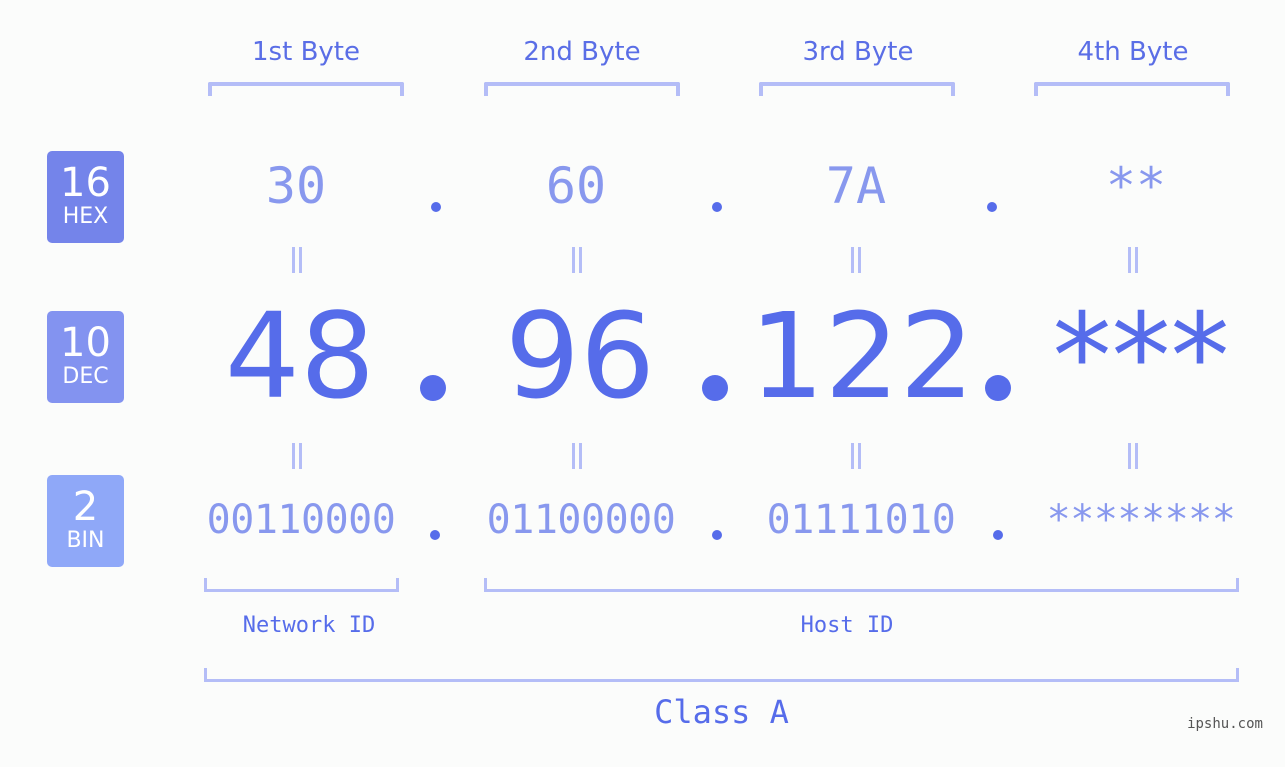 This screenshot has height=767, width=1285. What do you see at coordinates (861, 520) in the screenshot?
I see `bin-byte-3: 01111010` at bounding box center [861, 520].